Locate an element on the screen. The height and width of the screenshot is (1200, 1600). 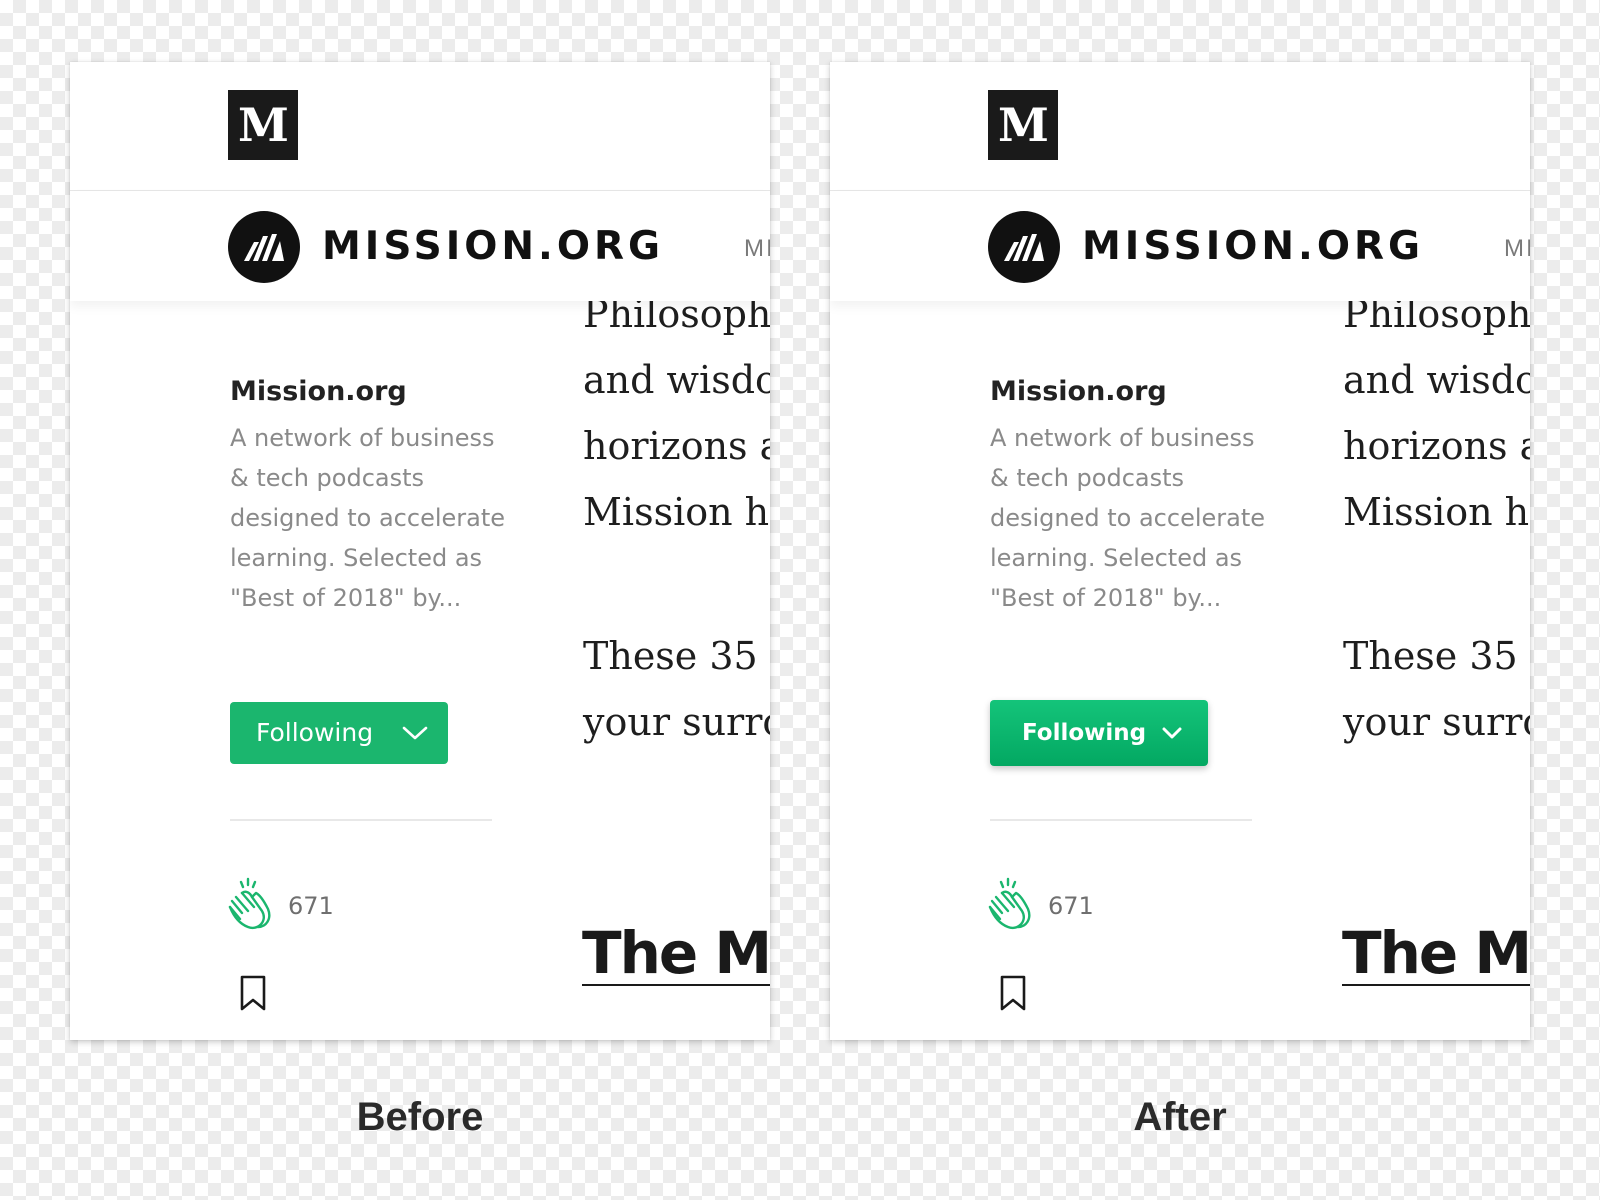
before-caption: Before is located at coordinates (420, 1117).